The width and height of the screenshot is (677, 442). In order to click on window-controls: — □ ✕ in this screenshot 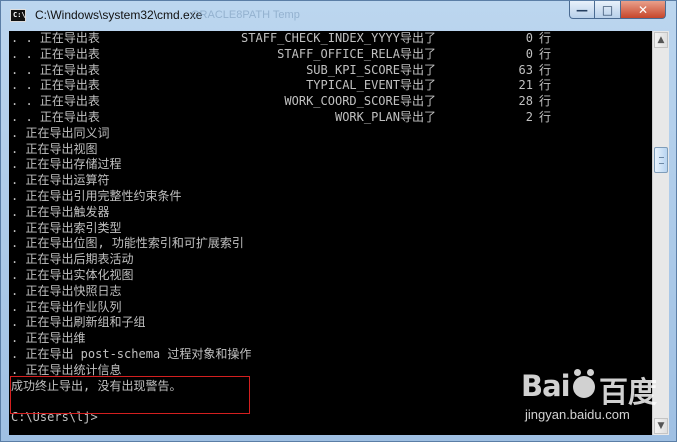, I will do `click(617, 10)`.